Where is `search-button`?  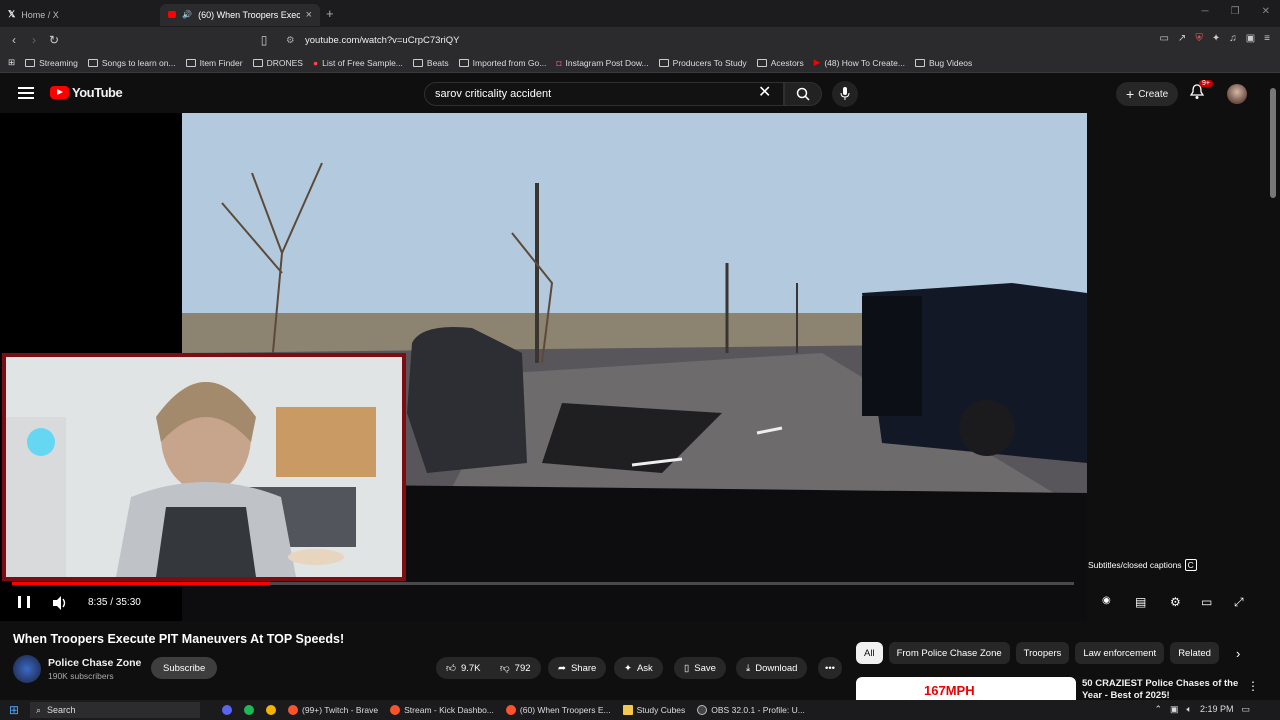
search-button is located at coordinates (803, 94).